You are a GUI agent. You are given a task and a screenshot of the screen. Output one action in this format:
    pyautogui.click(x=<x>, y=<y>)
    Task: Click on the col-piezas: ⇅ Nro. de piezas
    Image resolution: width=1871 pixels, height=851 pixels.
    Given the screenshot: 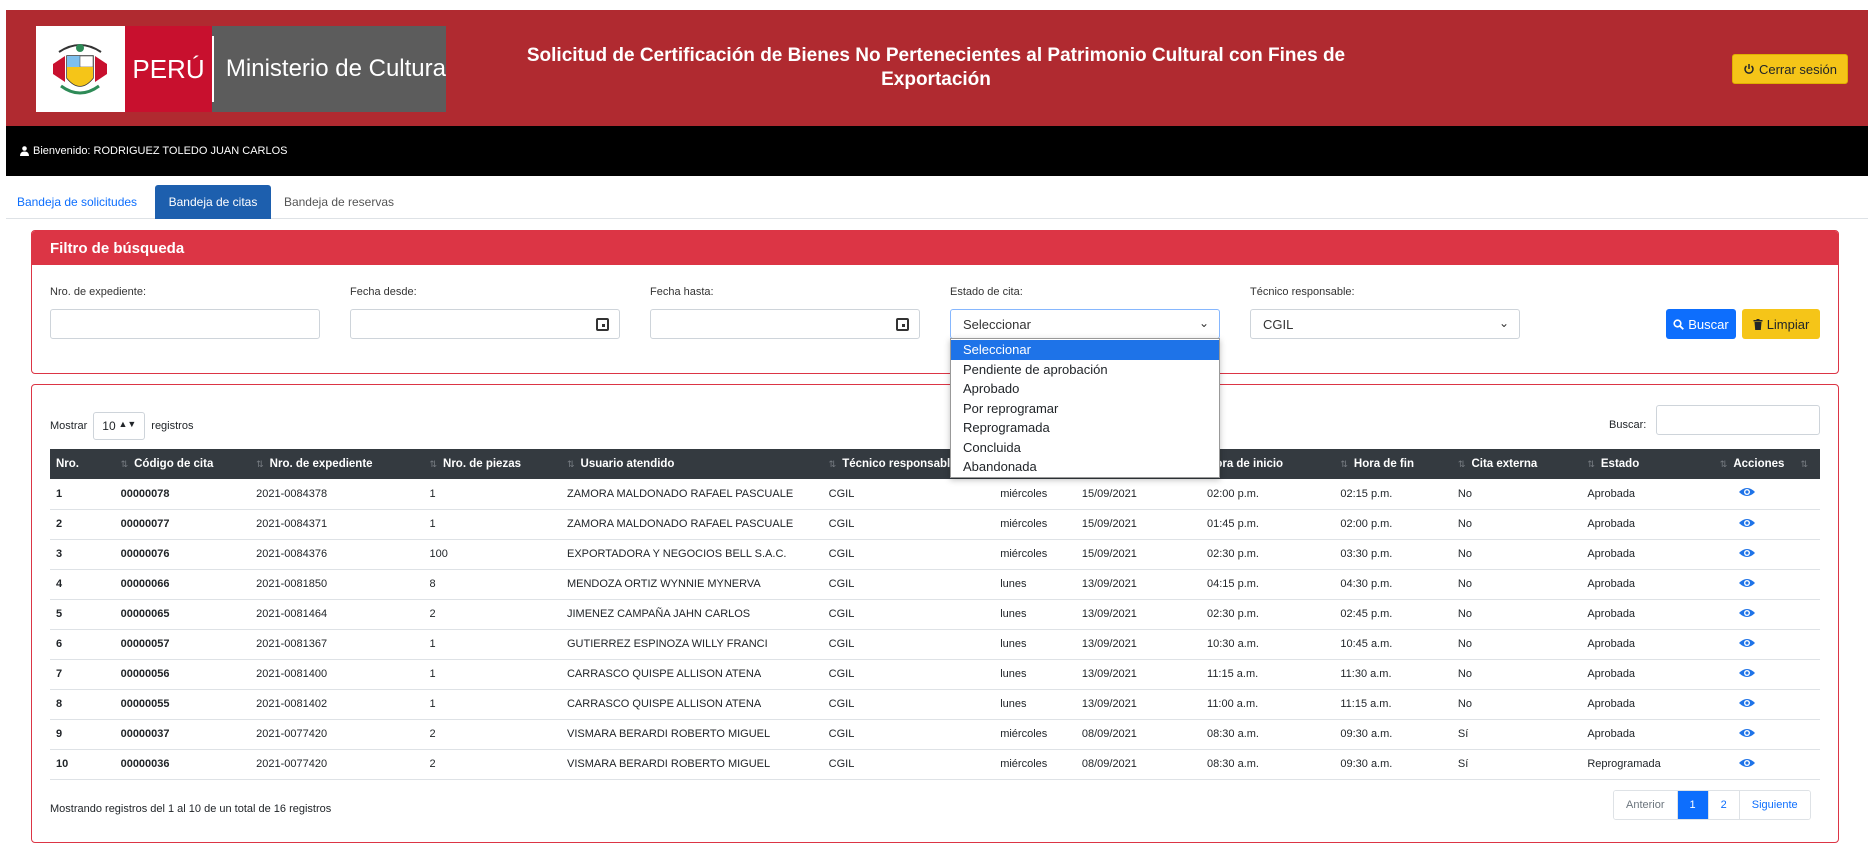 What is the action you would take?
    pyautogui.click(x=492, y=464)
    